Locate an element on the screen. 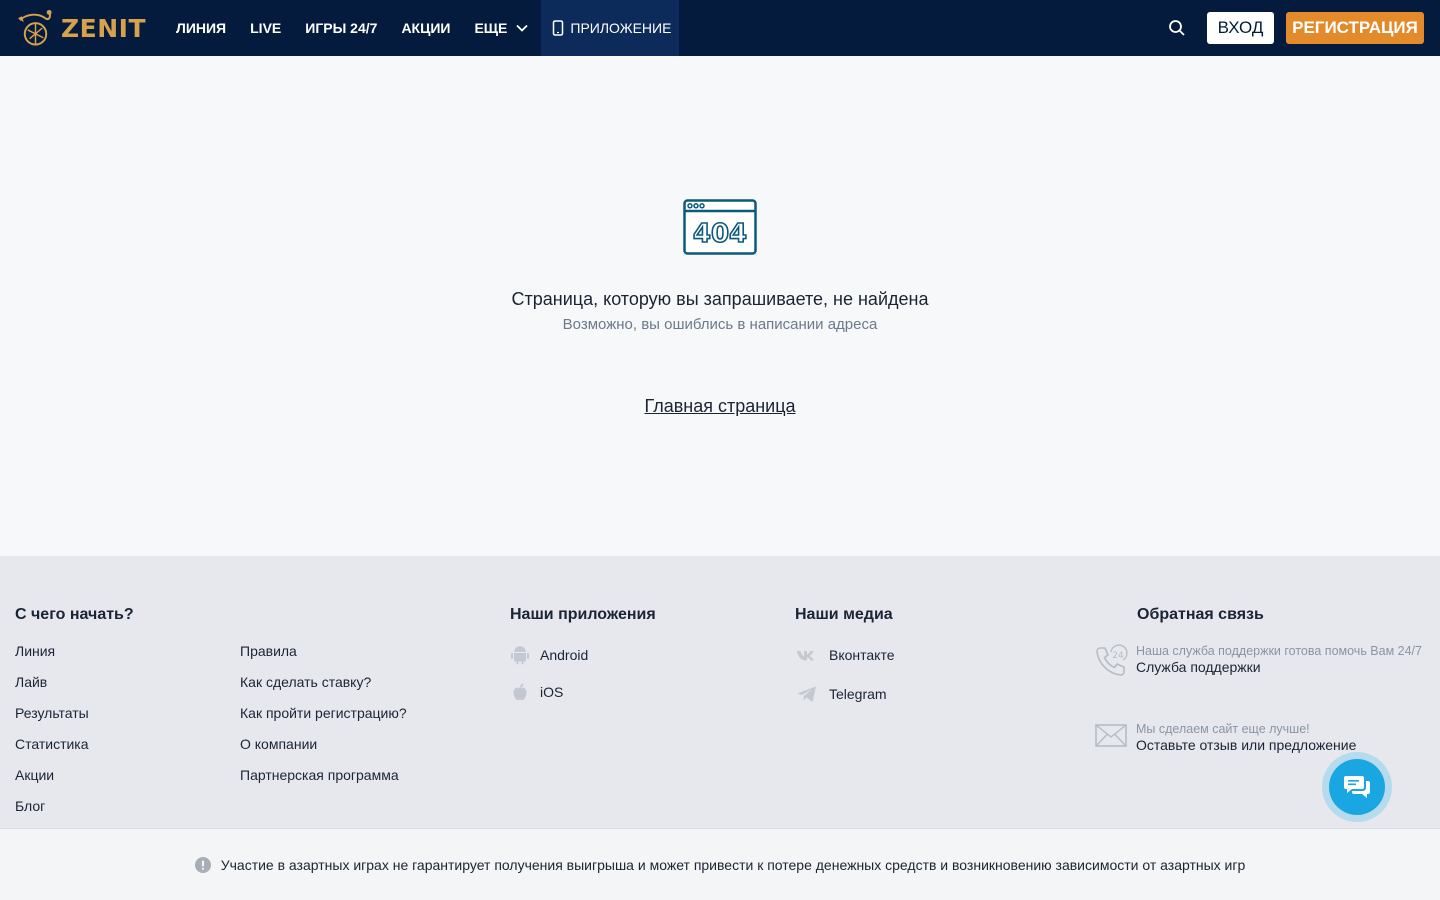 The height and width of the screenshot is (900, 1440). footer-link-about: О компании is located at coordinates (278, 744).